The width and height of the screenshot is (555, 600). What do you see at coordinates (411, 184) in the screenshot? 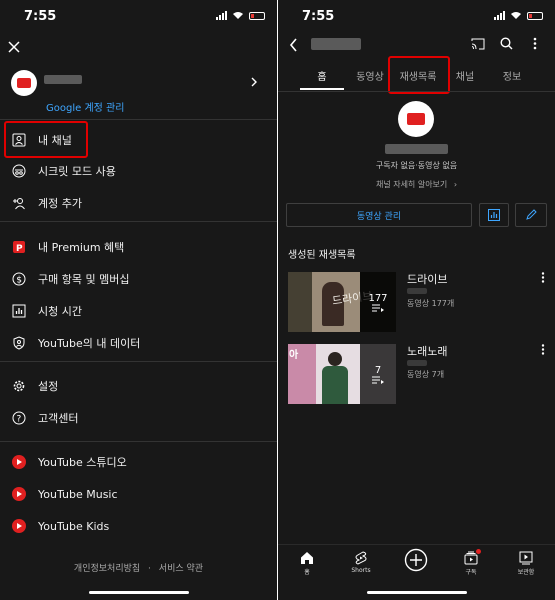
I see `channel-more-label: 채널 자세히 알아보기` at bounding box center [411, 184].